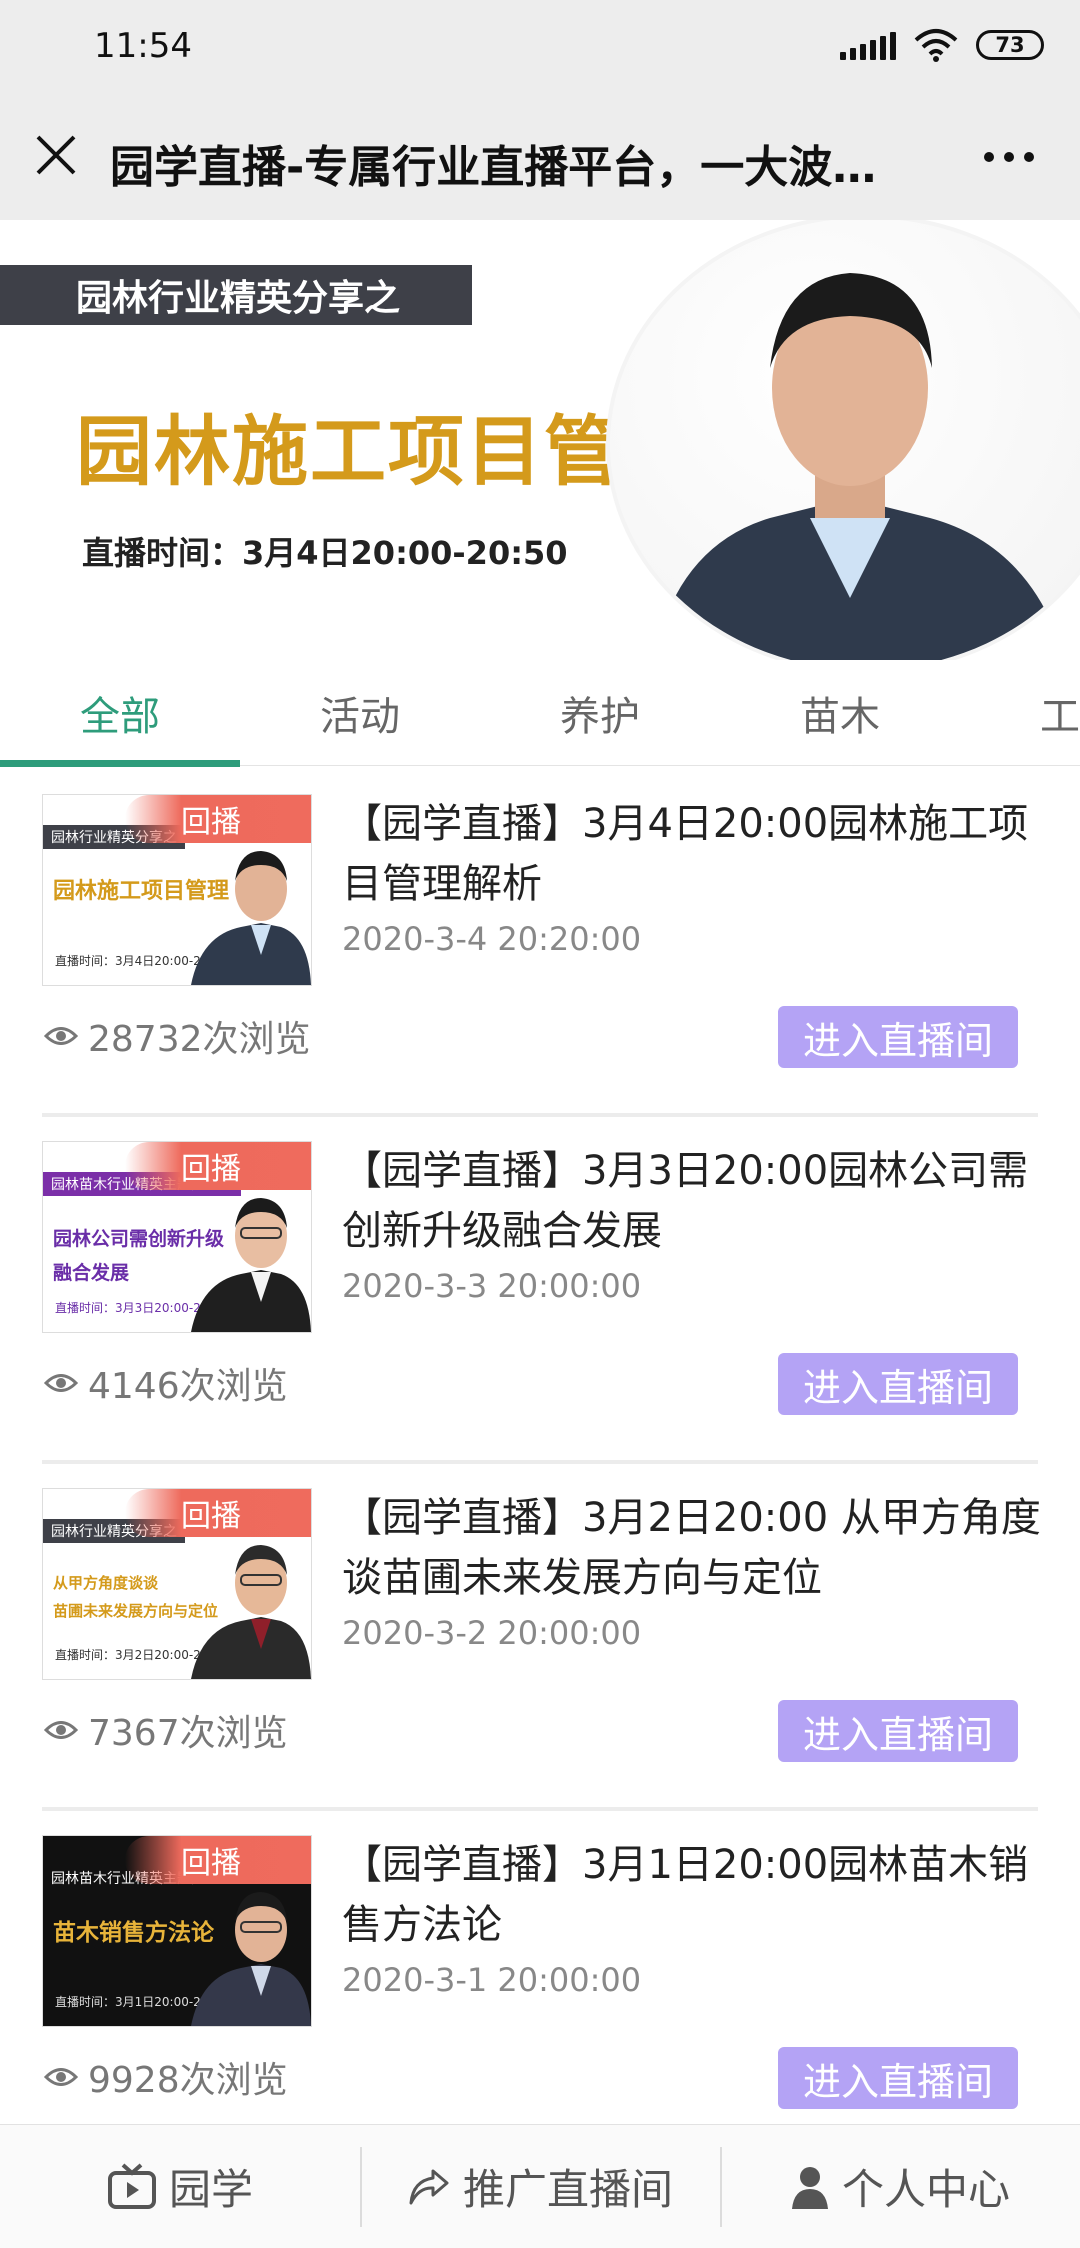  I want to click on nav-yuanxue: 园学, so click(180, 2186).